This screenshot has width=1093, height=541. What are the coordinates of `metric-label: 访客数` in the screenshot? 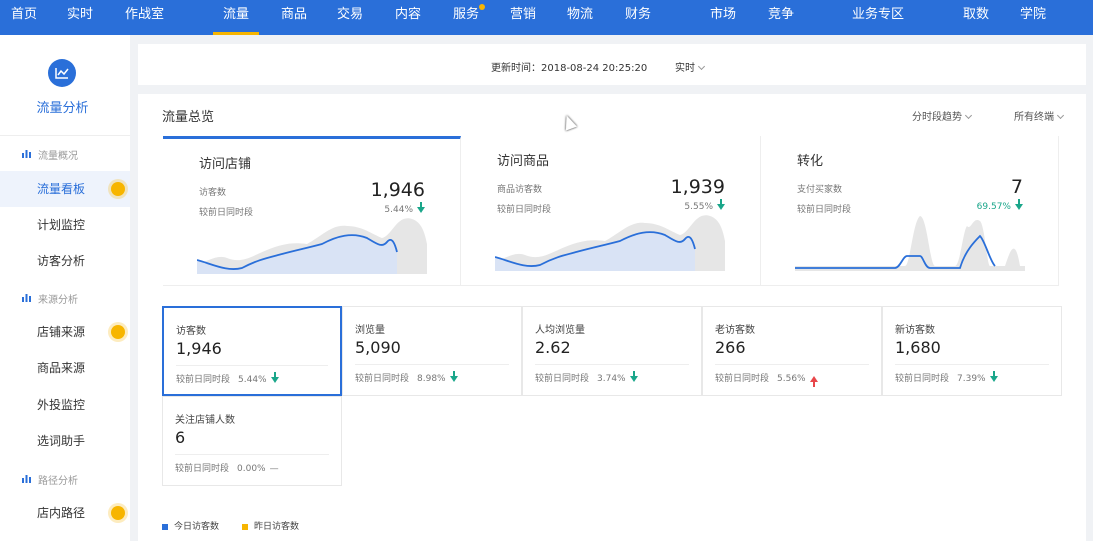 It's located at (191, 331).